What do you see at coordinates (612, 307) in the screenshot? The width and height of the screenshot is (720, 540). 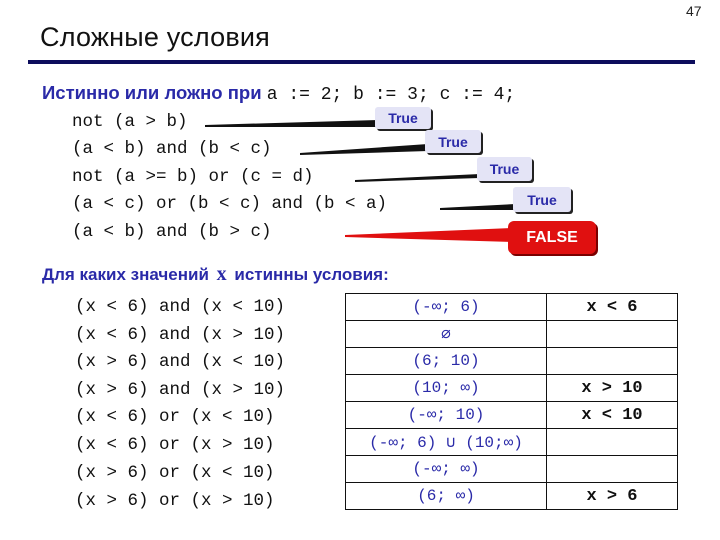 I see `simplified-cell: x < 6` at bounding box center [612, 307].